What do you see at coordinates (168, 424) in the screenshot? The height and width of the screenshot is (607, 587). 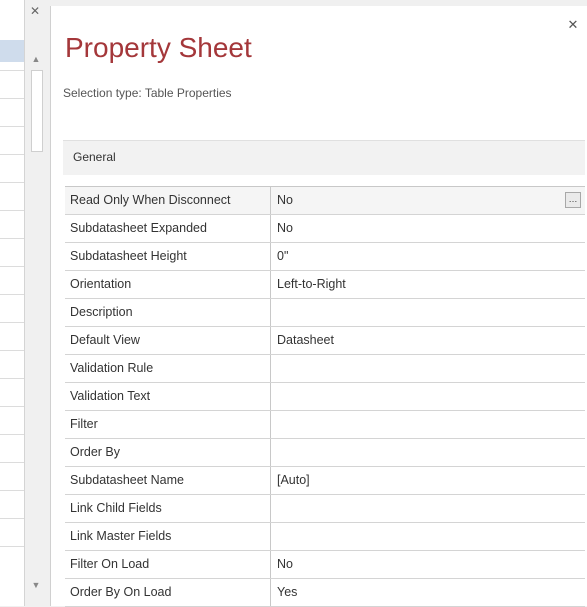 I see `property-name: Filter` at bounding box center [168, 424].